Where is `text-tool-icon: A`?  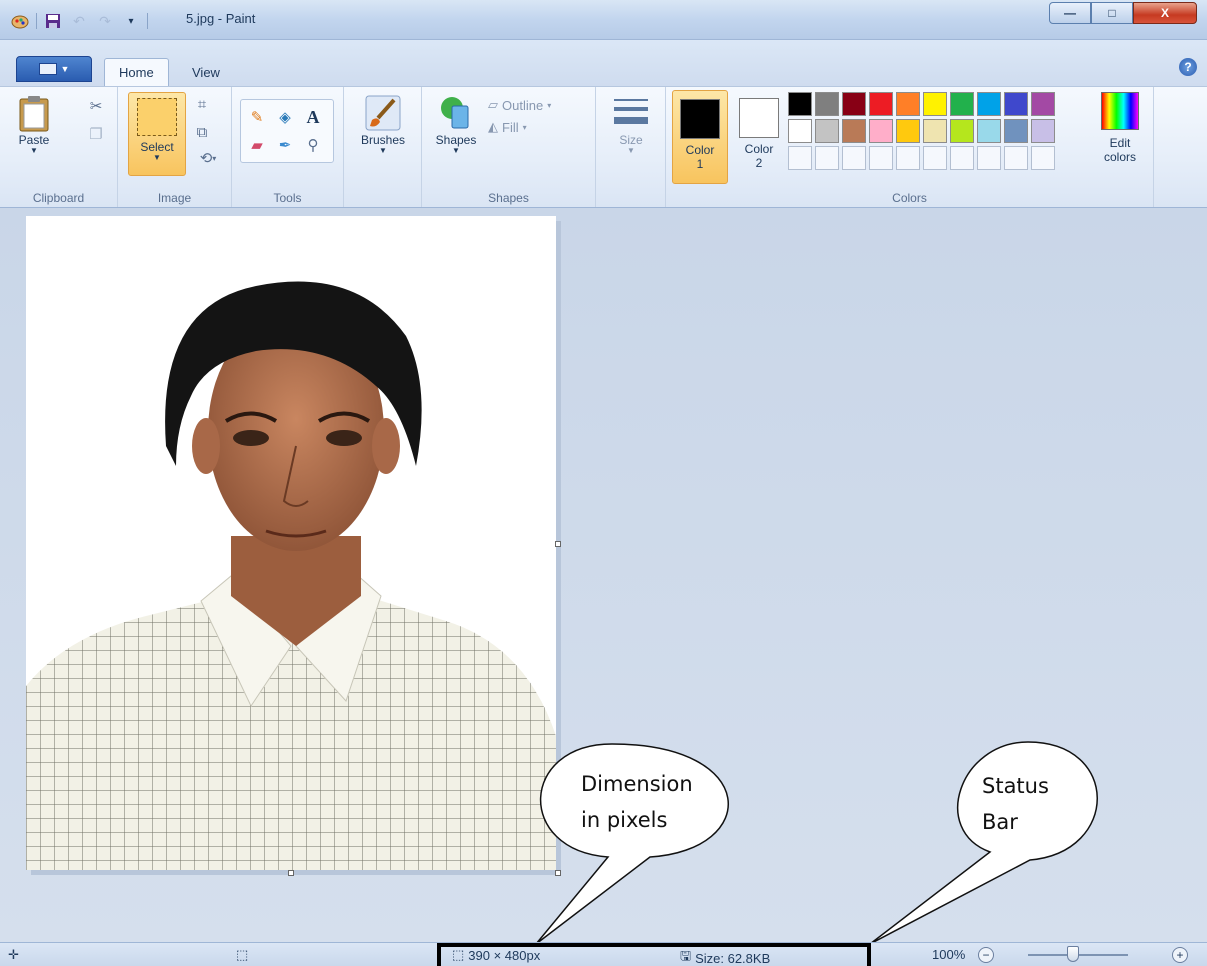 text-tool-icon: A is located at coordinates (313, 117).